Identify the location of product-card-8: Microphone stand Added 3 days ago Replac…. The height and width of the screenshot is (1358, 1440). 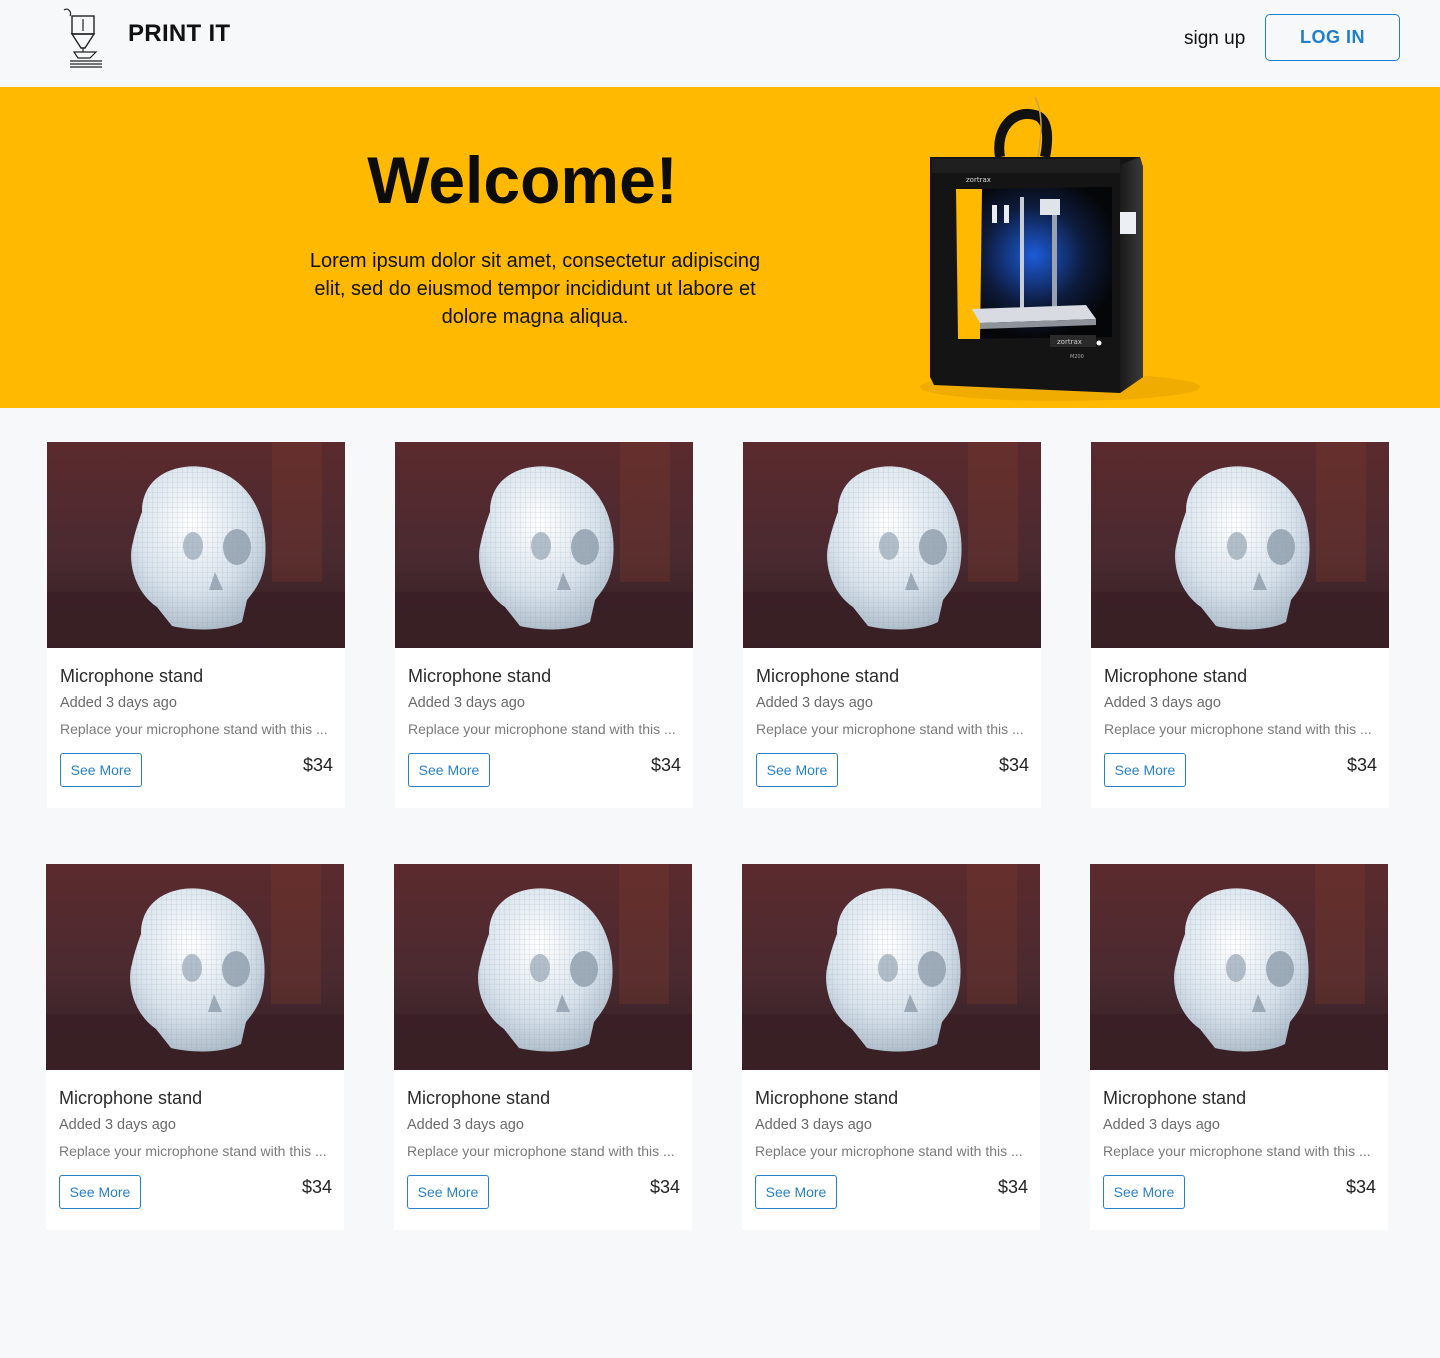
(1239, 1047).